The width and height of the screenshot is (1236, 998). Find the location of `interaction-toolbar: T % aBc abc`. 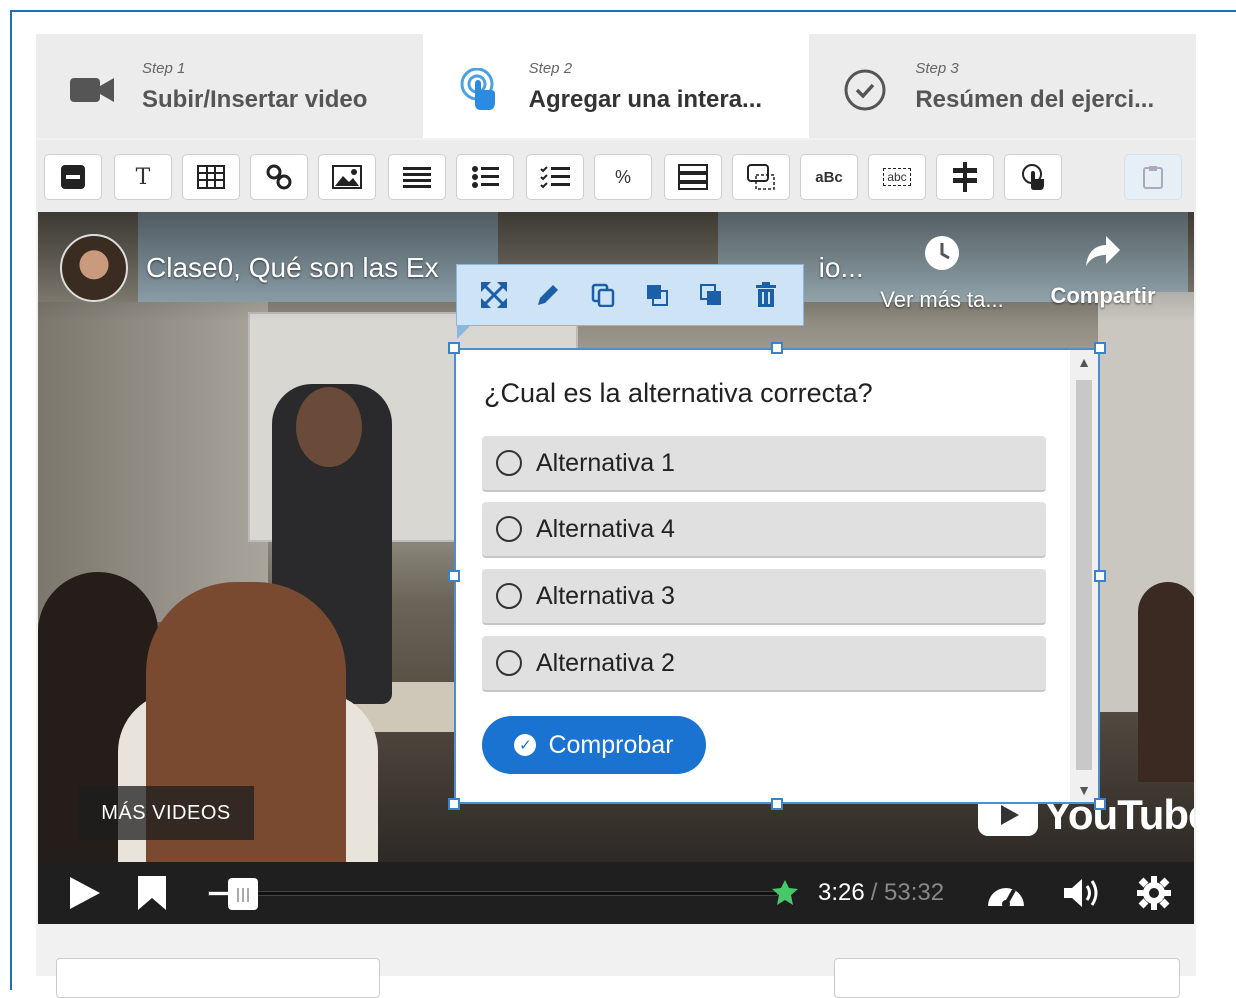

interaction-toolbar: T % aBc abc is located at coordinates (616, 176).